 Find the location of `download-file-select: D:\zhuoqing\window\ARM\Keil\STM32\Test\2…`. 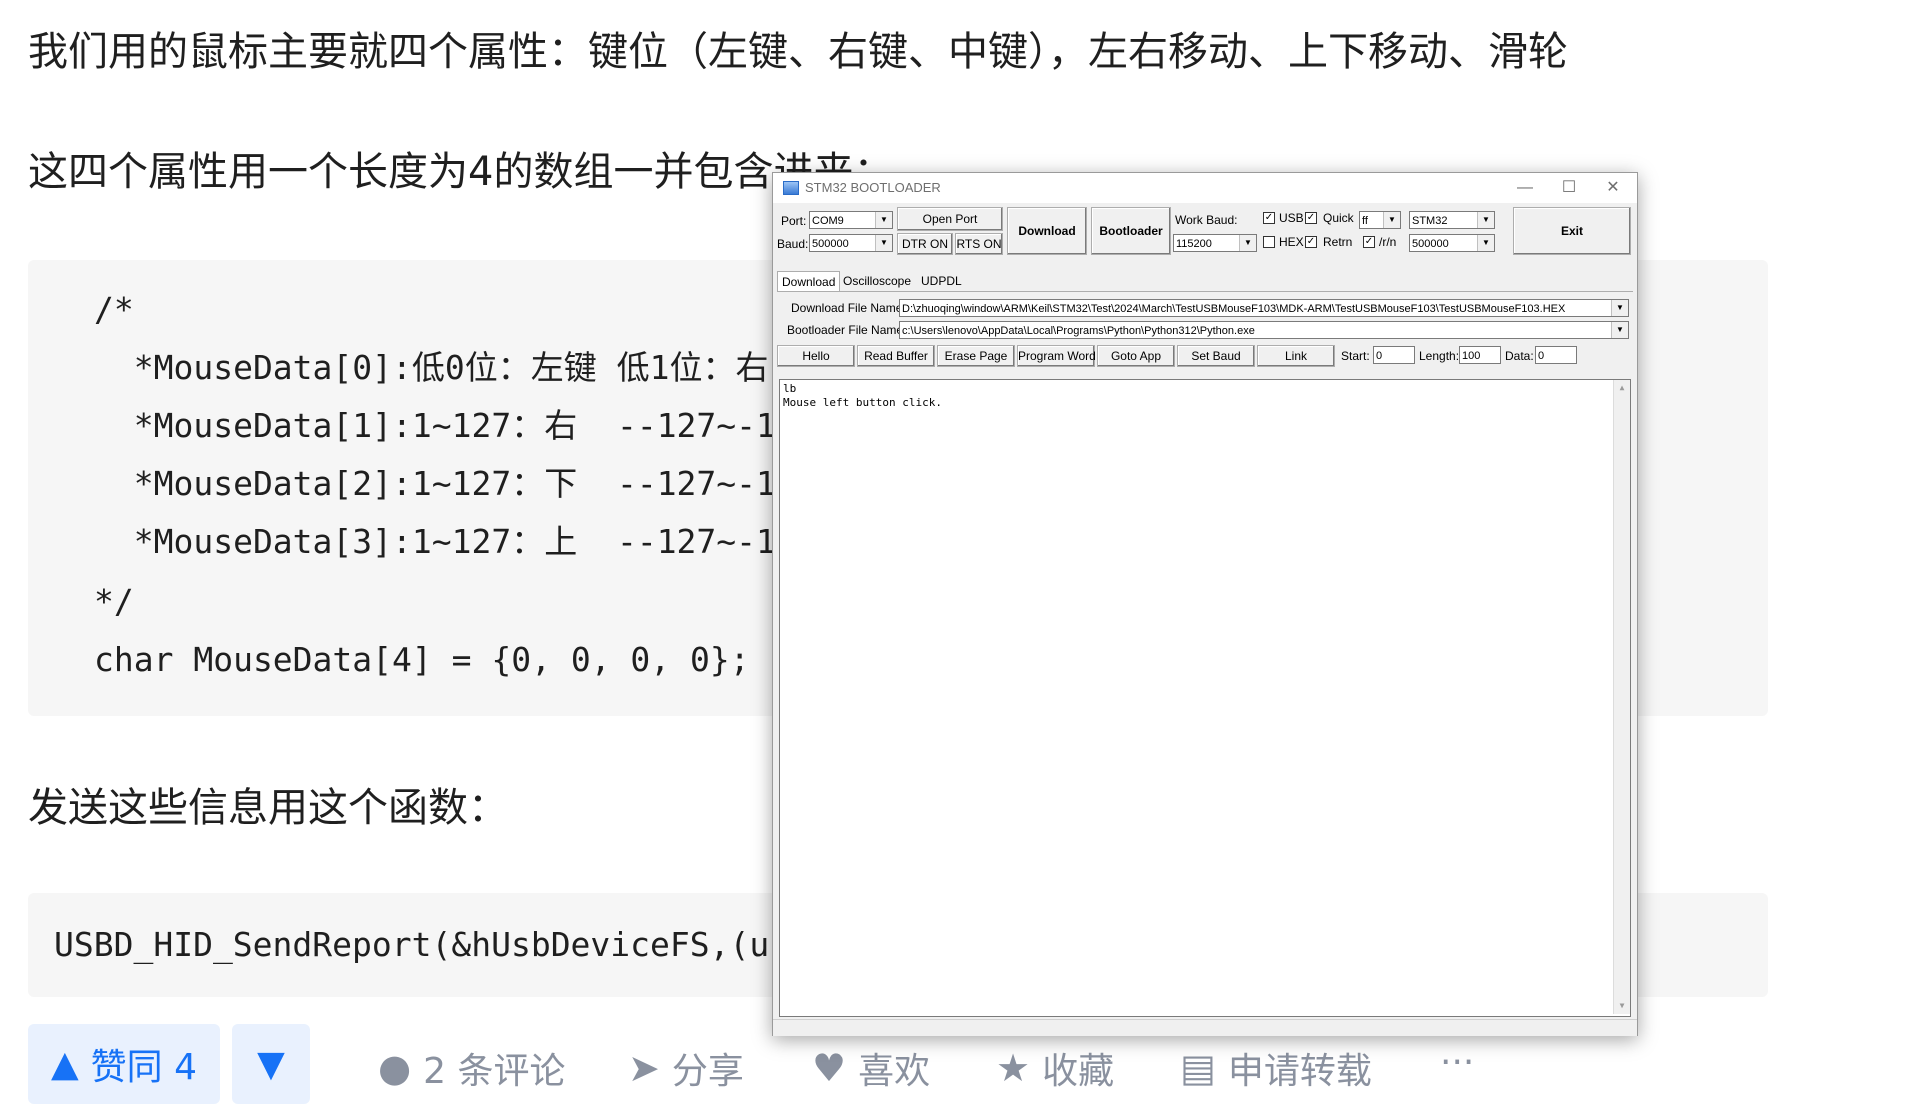

download-file-select: D:\zhuoqing\window\ARM\Keil\STM32\Test\2… is located at coordinates (1264, 308).